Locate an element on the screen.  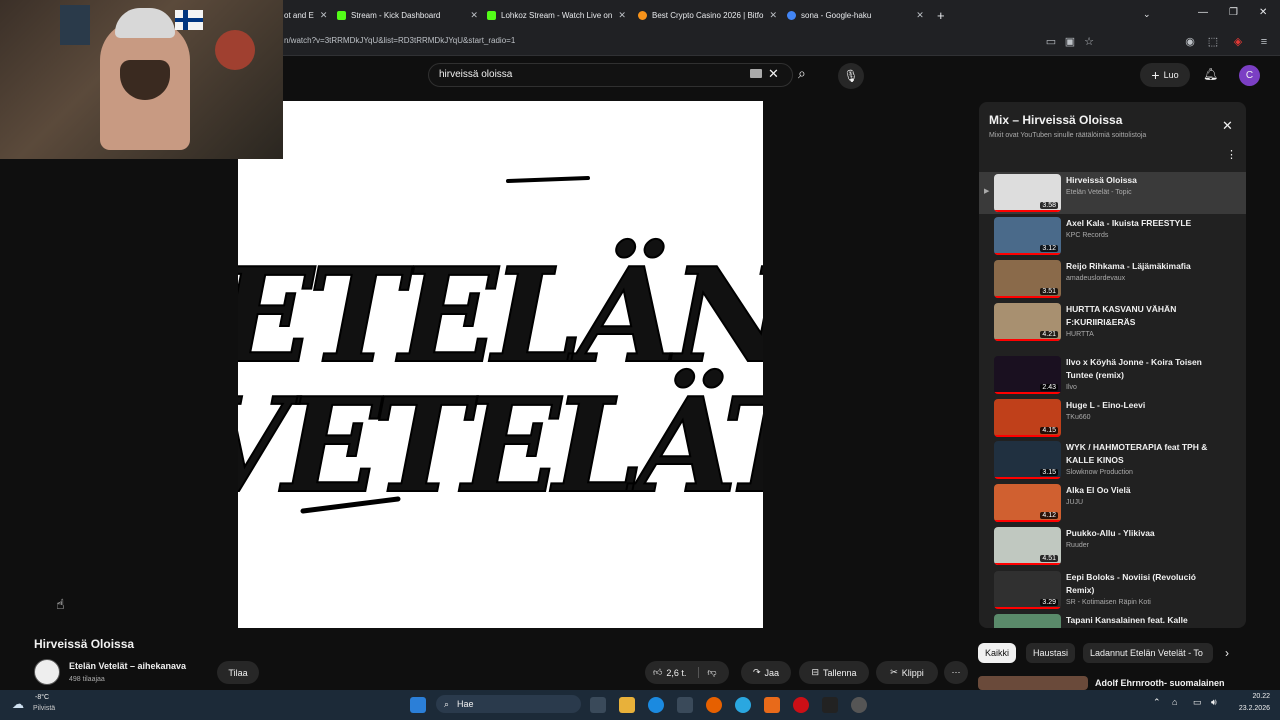
close-panel-icon: ✕ is located at coordinates (1227, 126).